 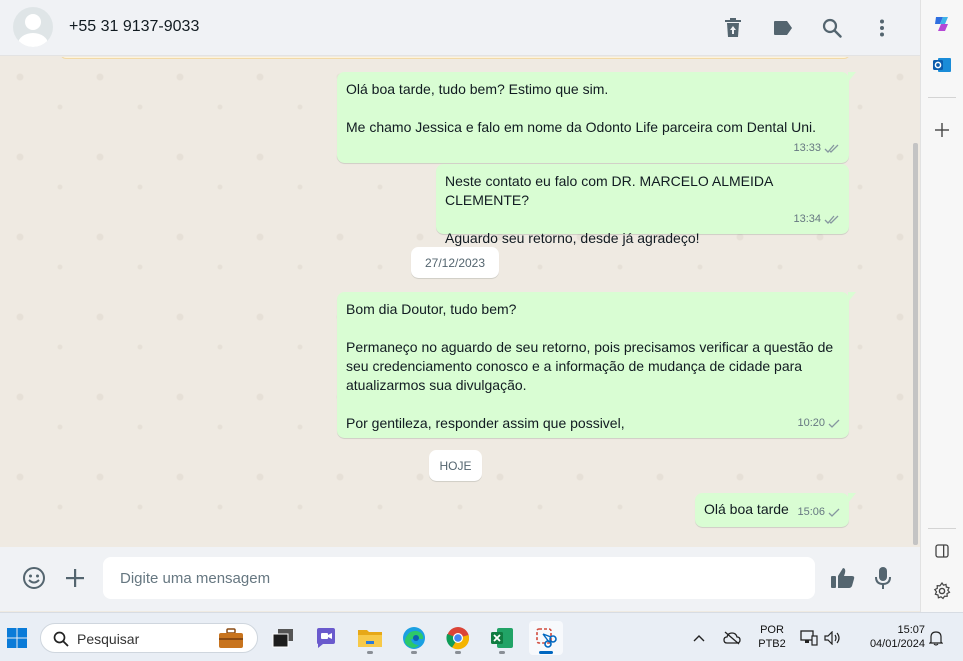 What do you see at coordinates (882, 28) in the screenshot?
I see `menu-icon` at bounding box center [882, 28].